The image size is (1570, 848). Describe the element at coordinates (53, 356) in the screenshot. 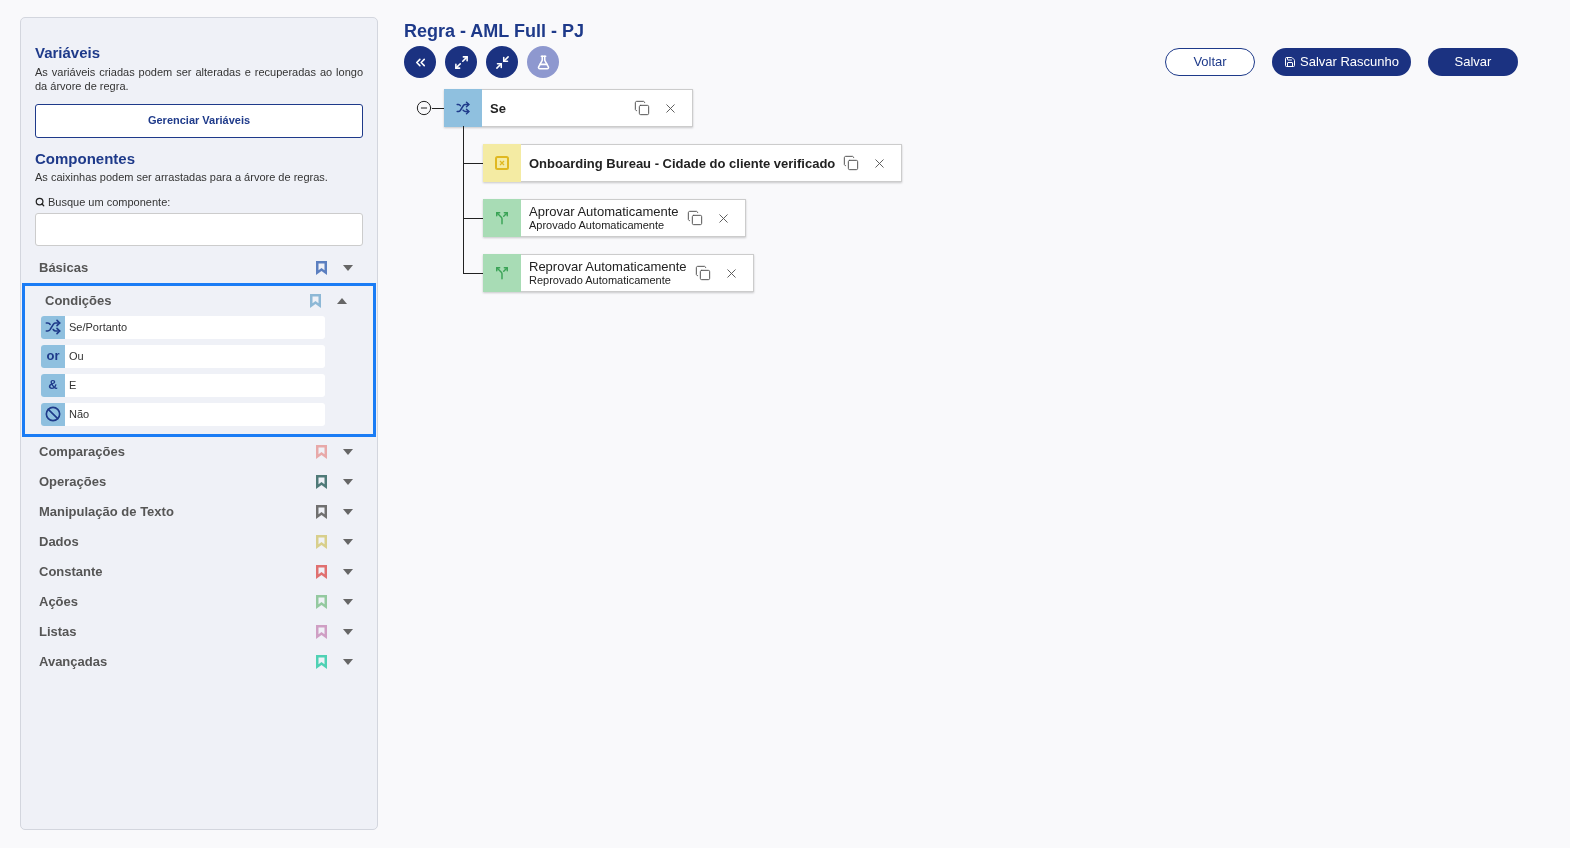

I see `operator-symbol: or` at that location.